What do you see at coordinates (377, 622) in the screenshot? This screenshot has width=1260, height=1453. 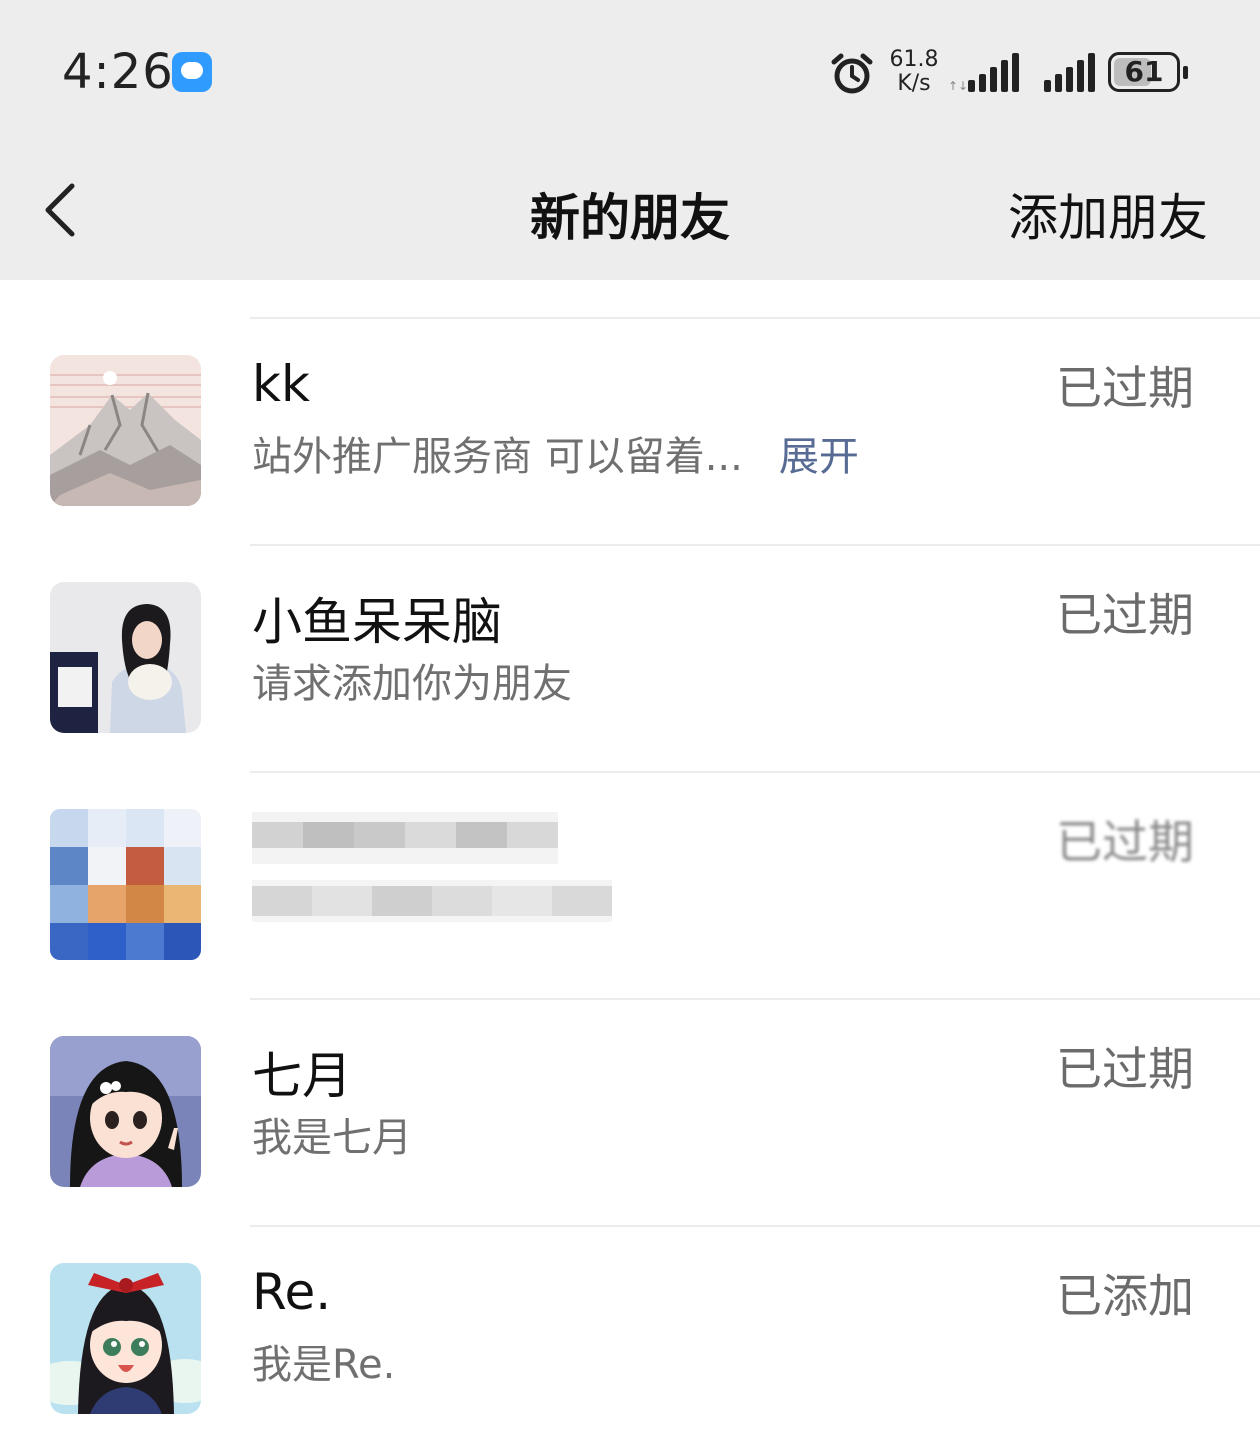 I see `friend-name: 小鱼呆呆脑` at bounding box center [377, 622].